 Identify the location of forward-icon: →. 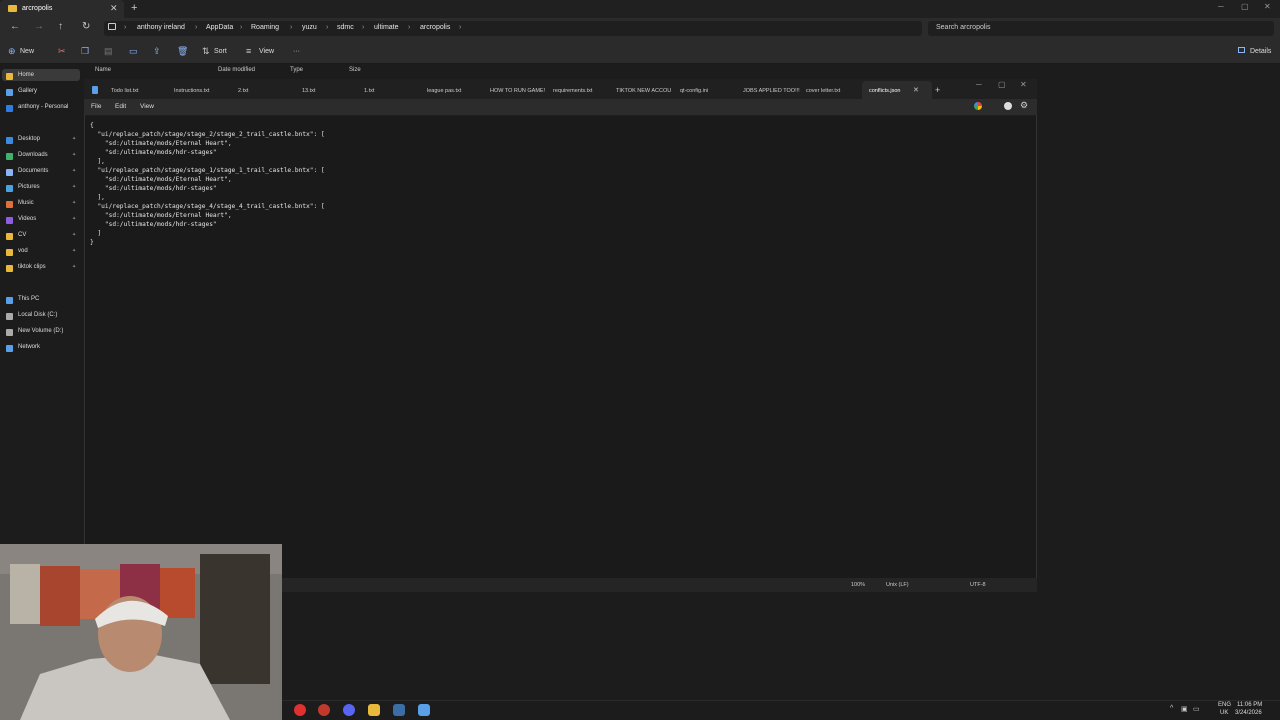
(39, 26).